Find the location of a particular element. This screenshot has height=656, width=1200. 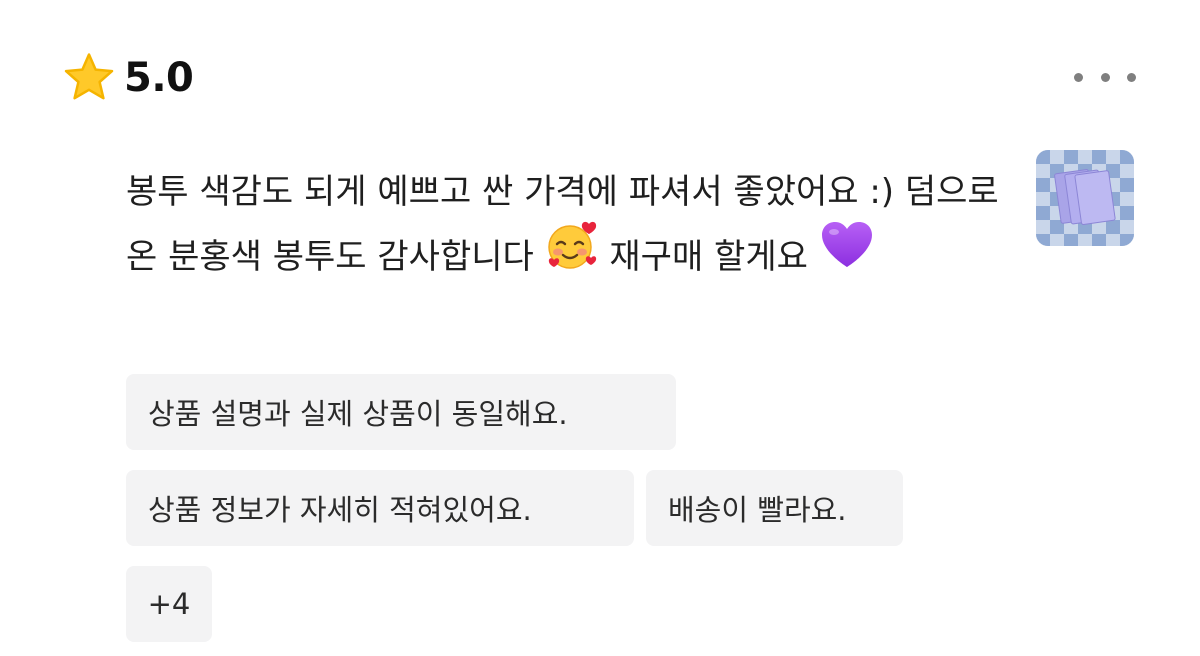

more-tags-button: +4 is located at coordinates (169, 604).